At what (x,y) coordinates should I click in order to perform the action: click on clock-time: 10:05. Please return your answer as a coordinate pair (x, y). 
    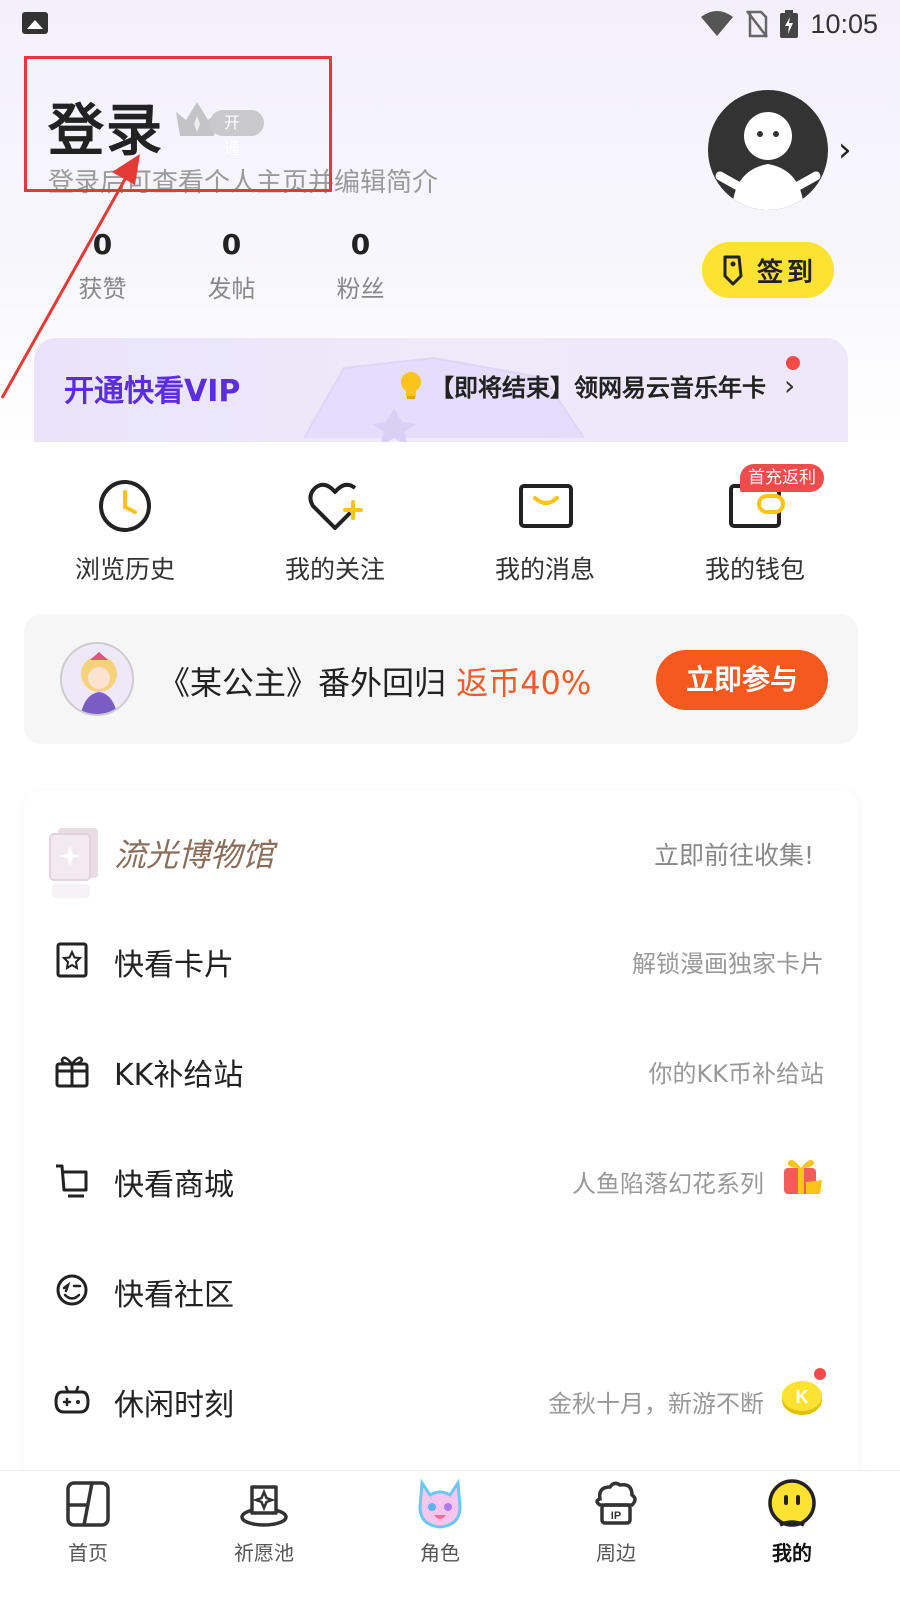
    Looking at the image, I should click on (844, 23).